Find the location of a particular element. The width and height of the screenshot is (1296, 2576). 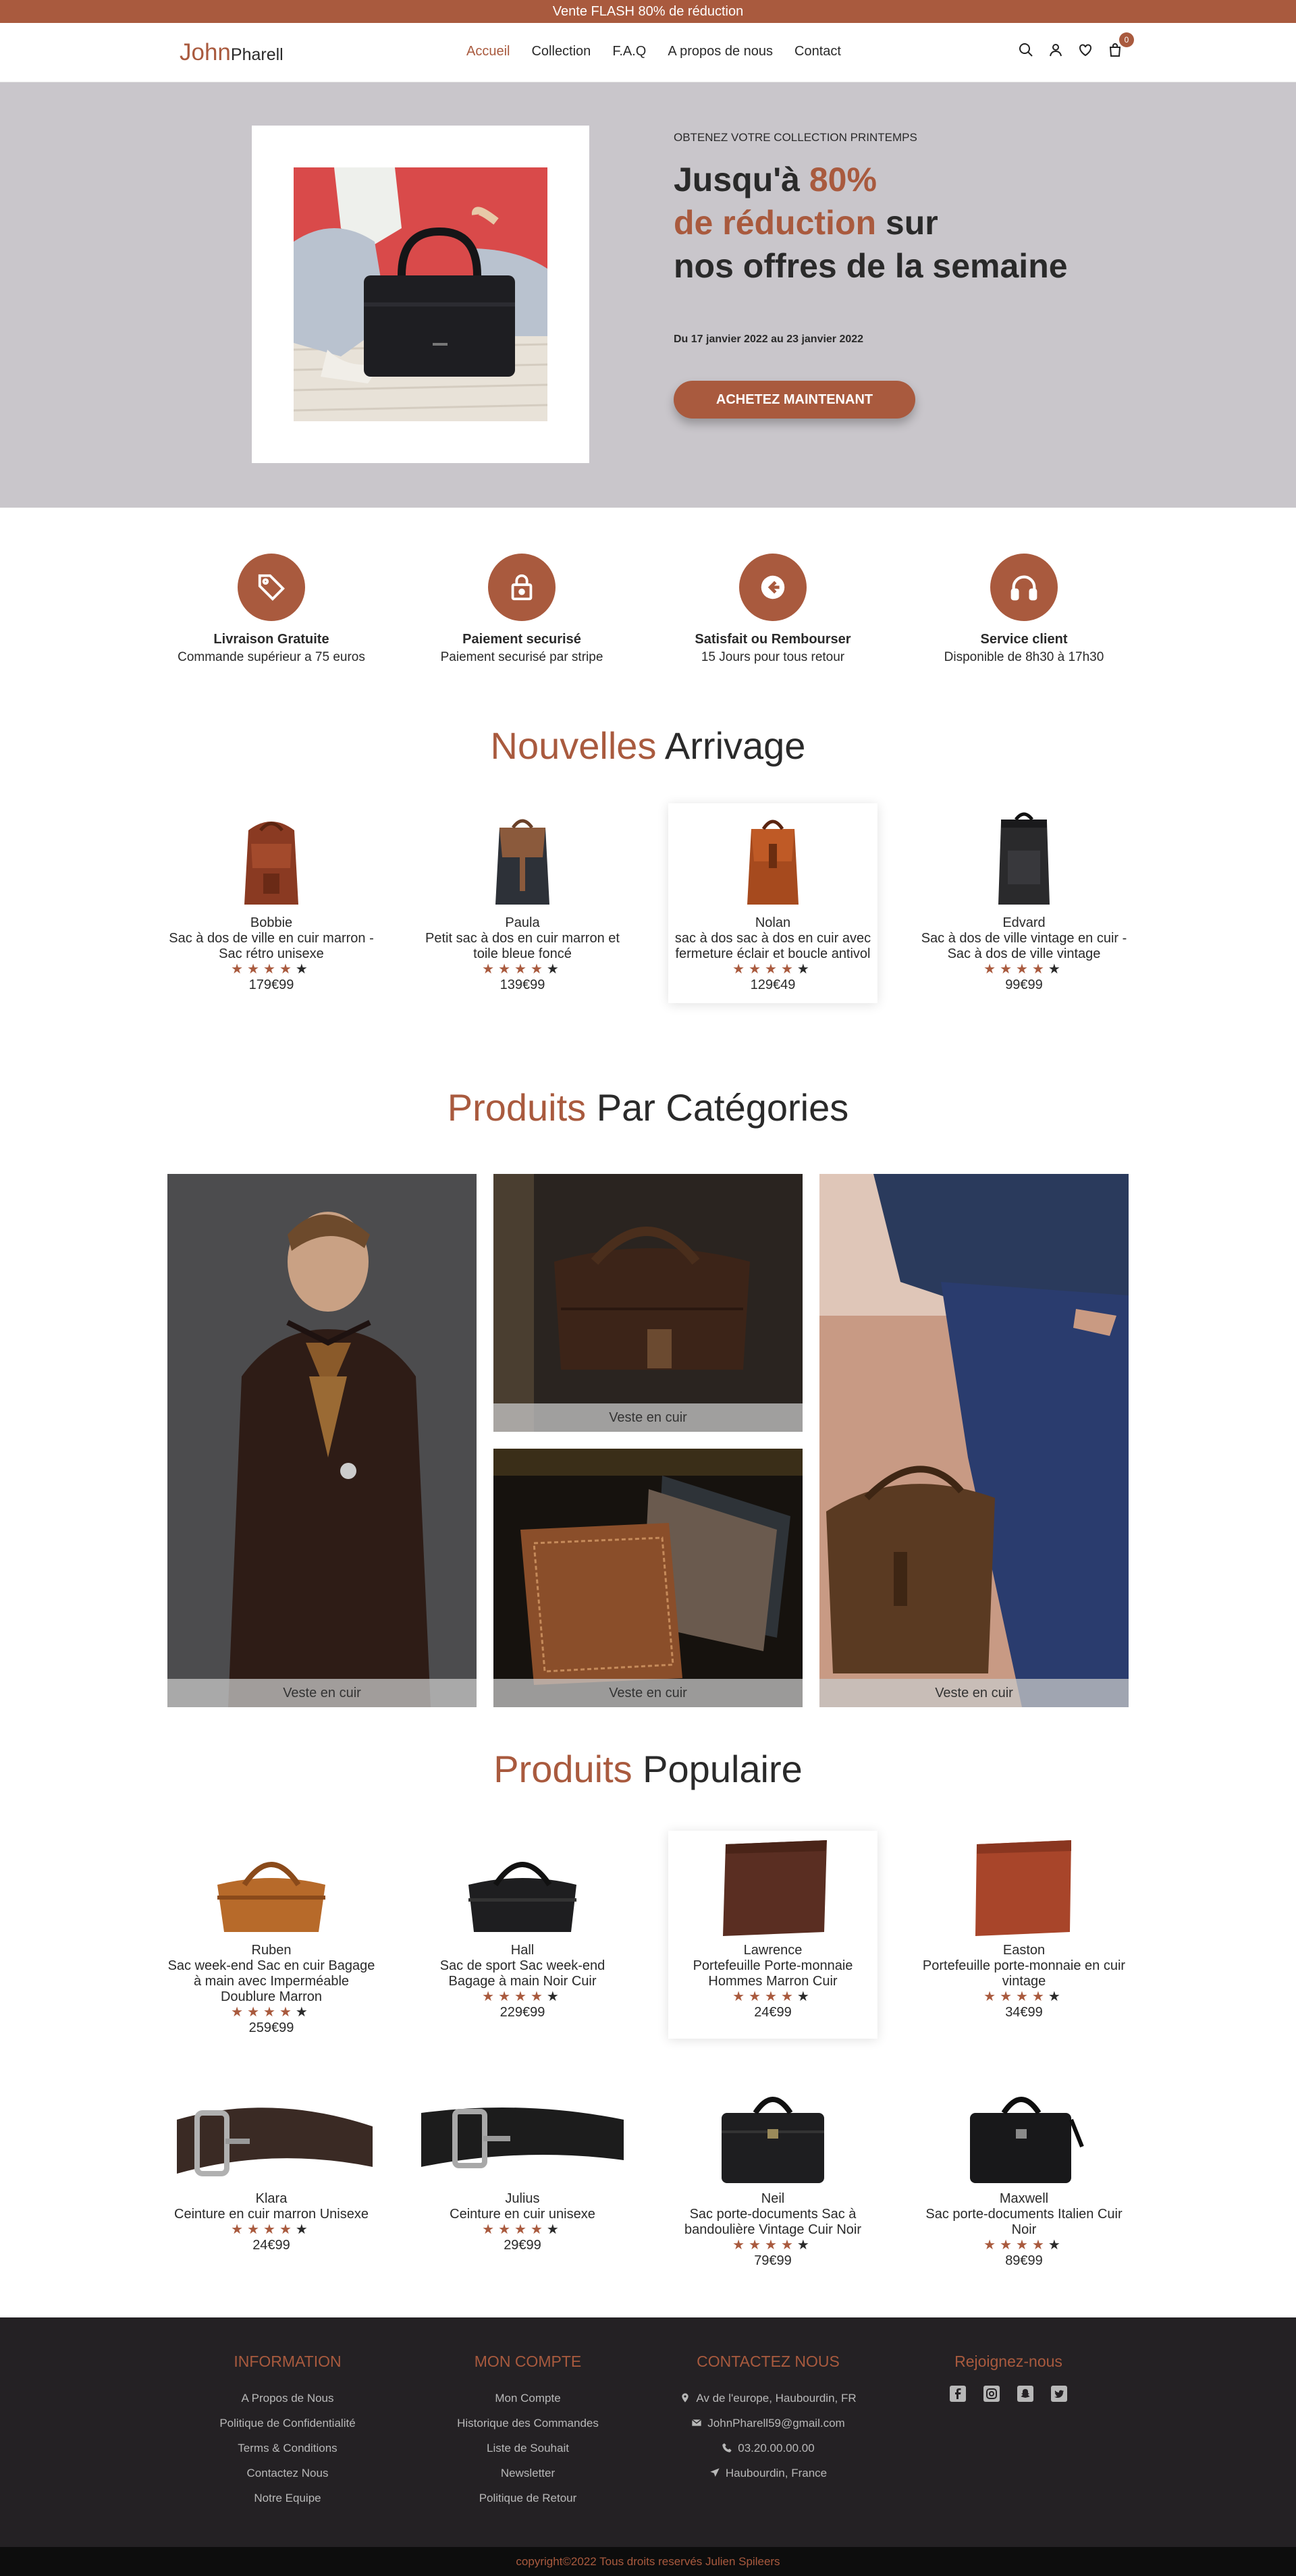

flash-sale-banner: Vente FLASH 80% de réduction is located at coordinates (648, 12).